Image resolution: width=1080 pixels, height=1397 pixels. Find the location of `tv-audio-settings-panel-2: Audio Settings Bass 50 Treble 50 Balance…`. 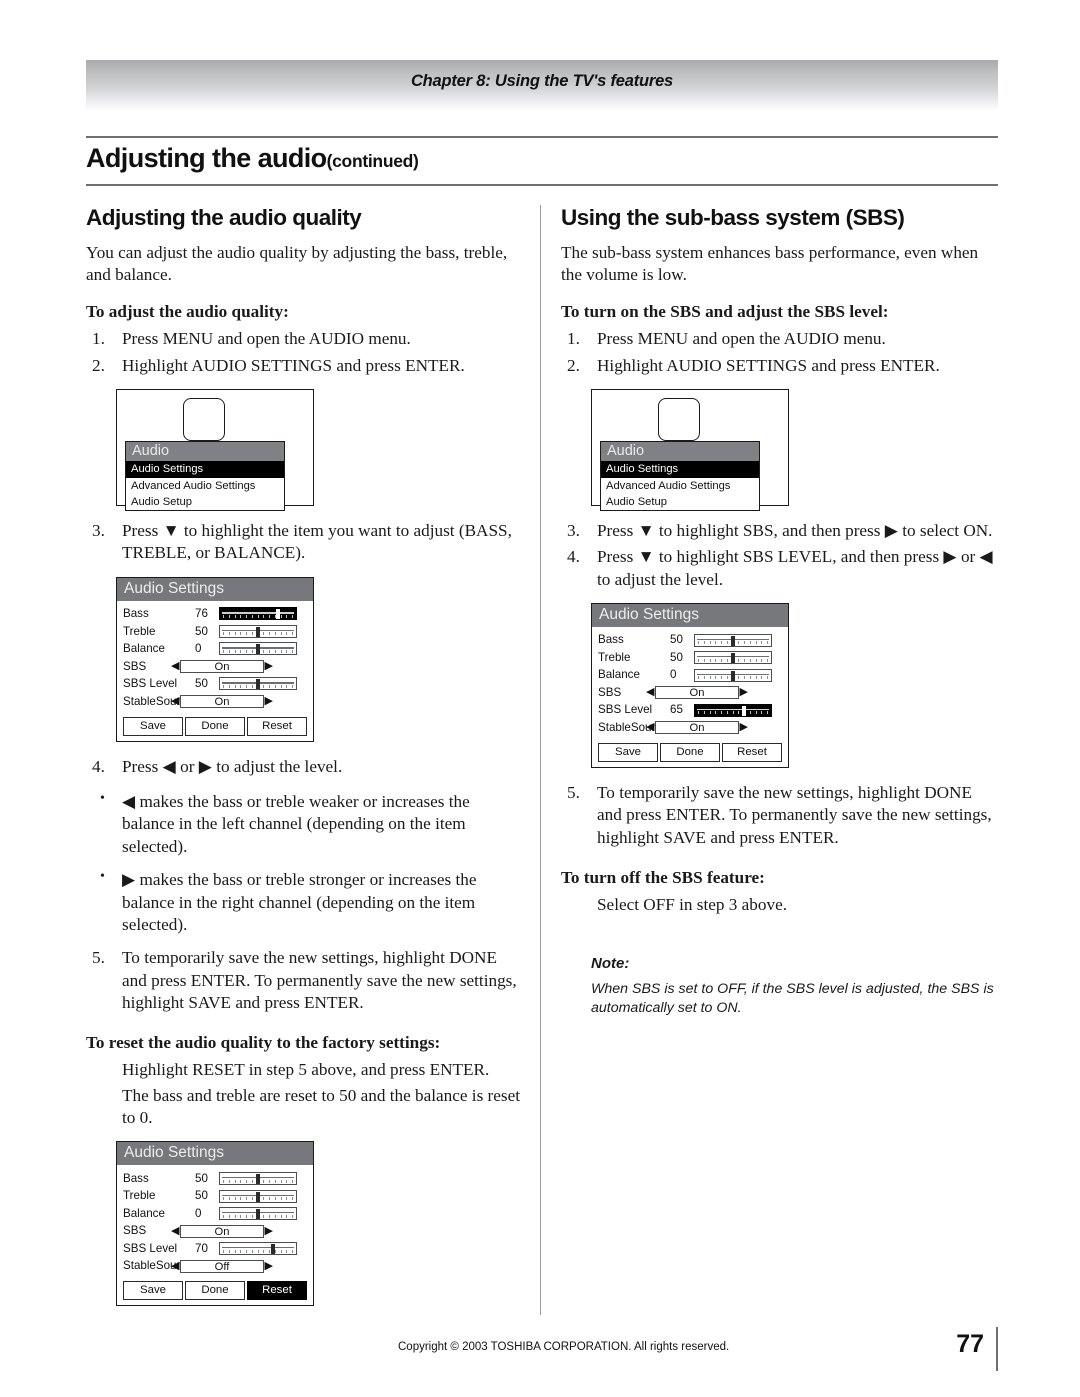

tv-audio-settings-panel-2: Audio Settings Bass 50 Treble 50 Balance… is located at coordinates (215, 1224).